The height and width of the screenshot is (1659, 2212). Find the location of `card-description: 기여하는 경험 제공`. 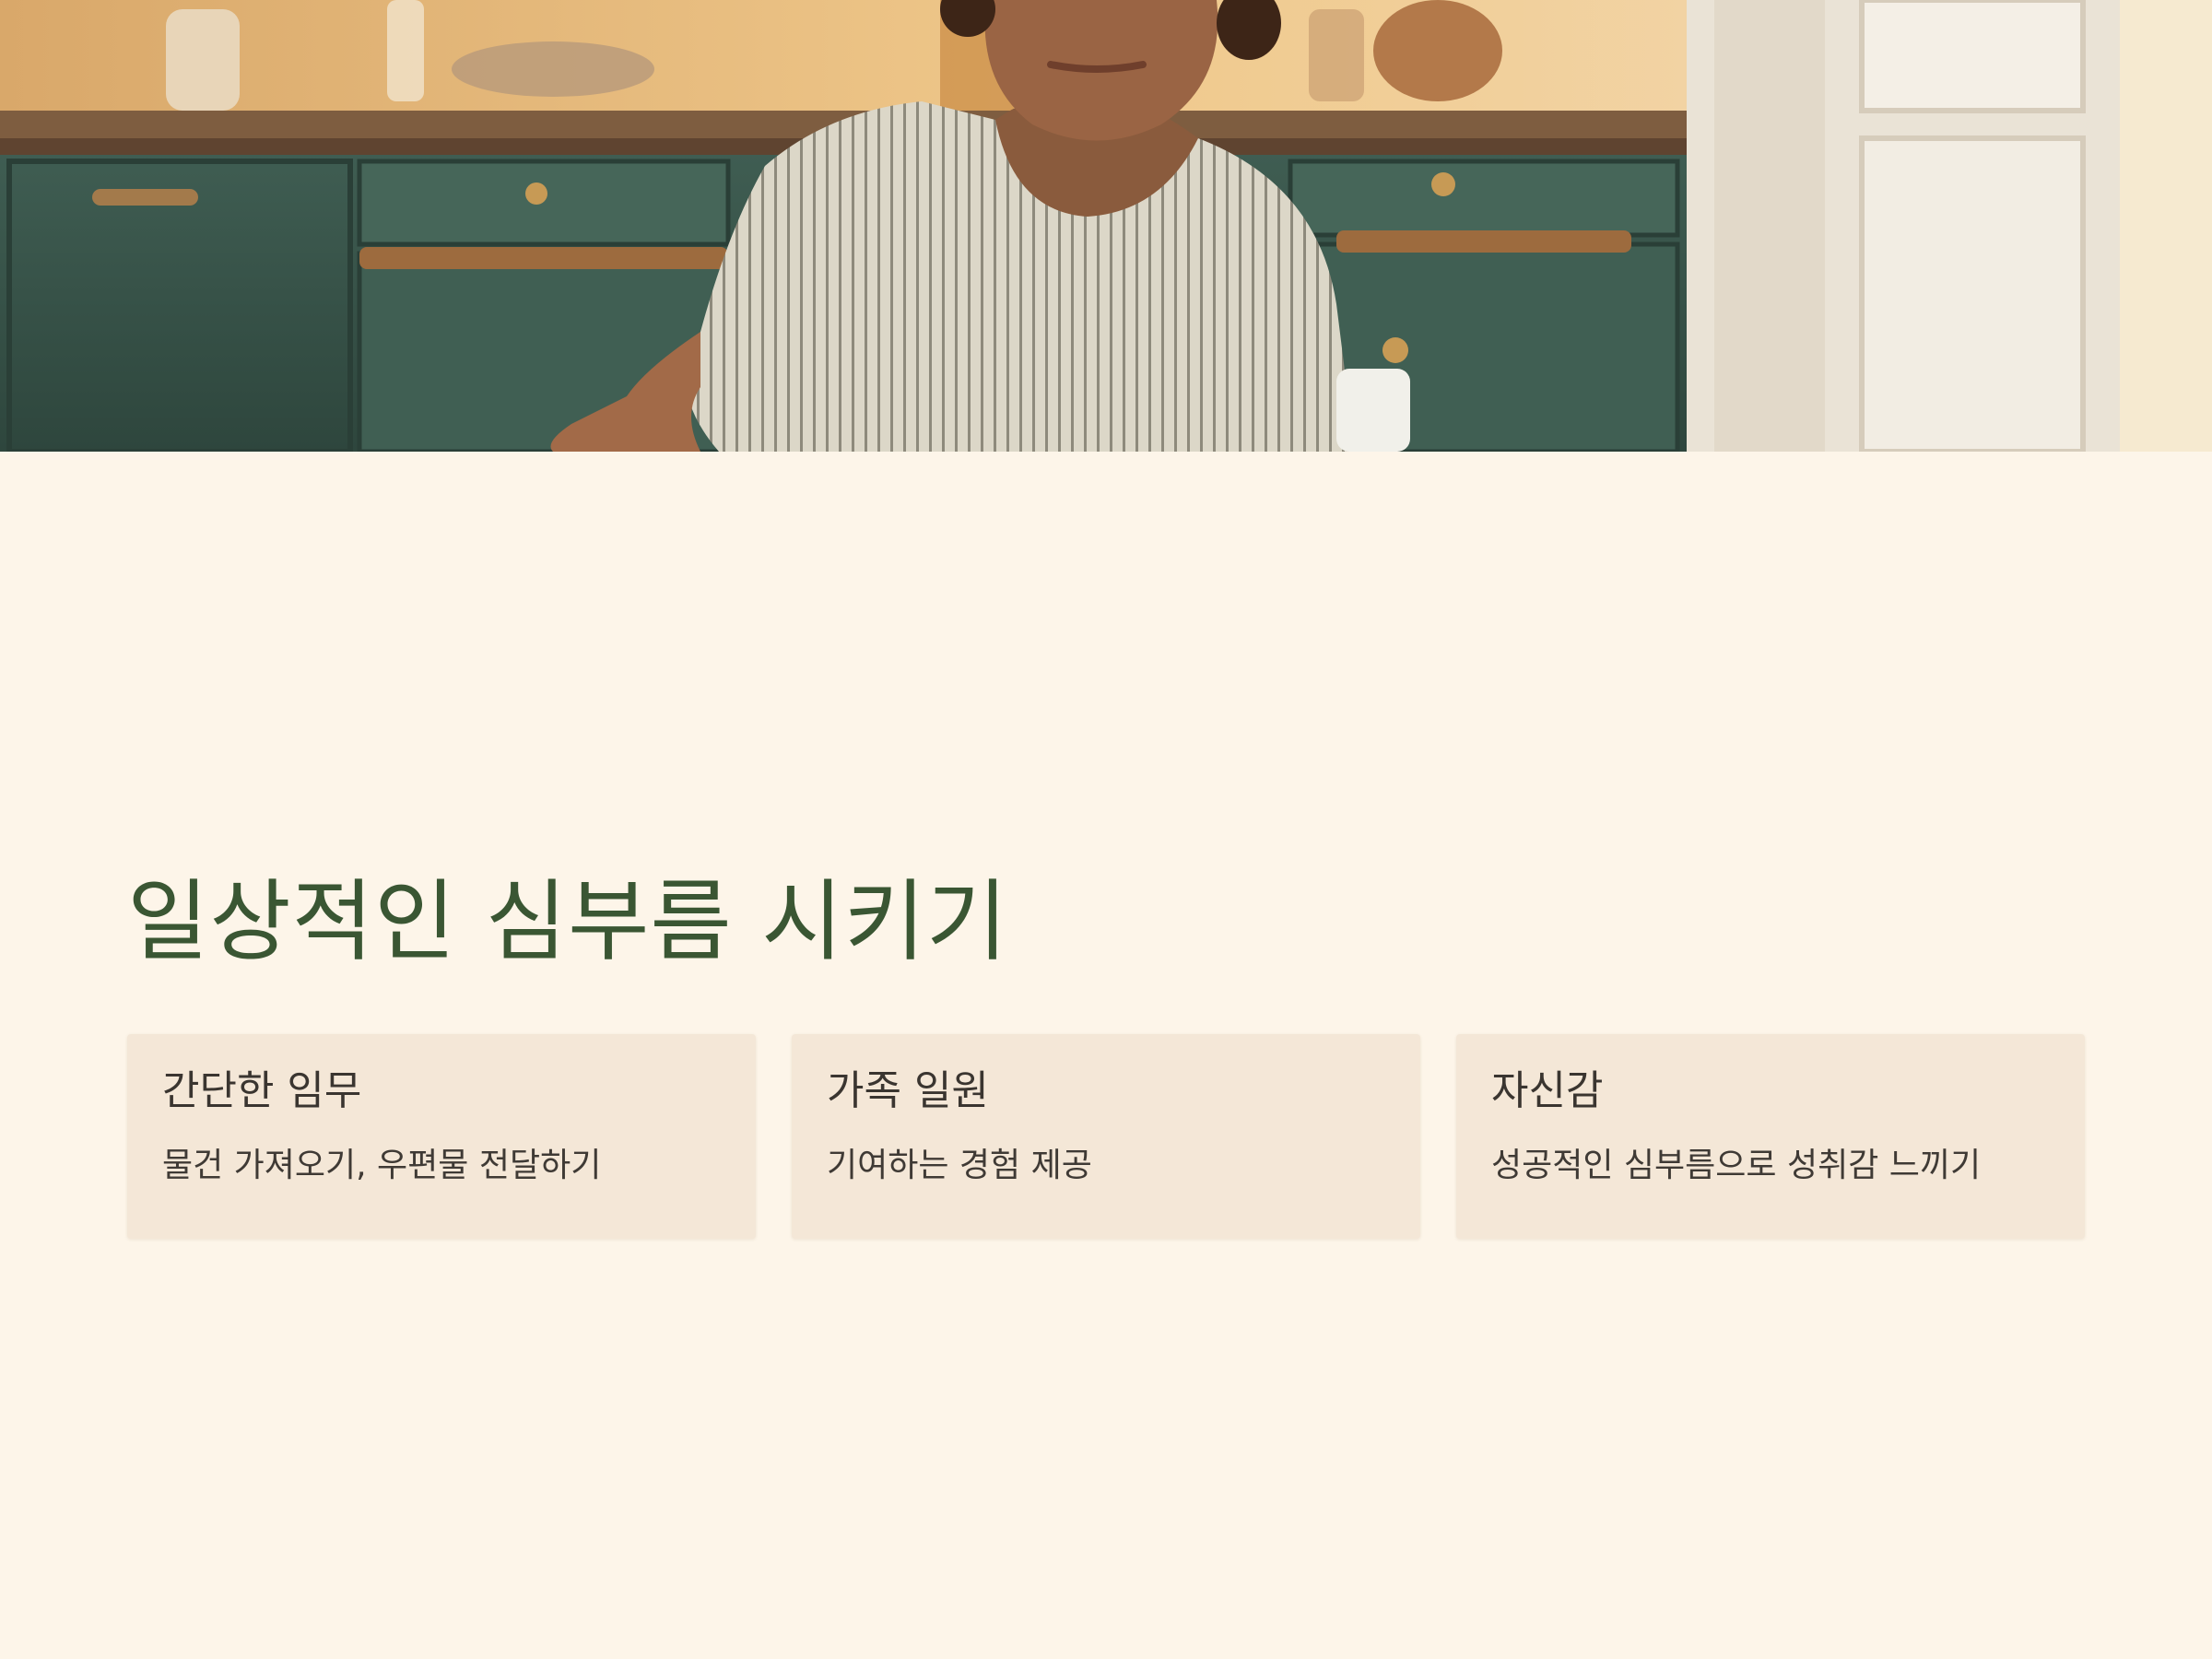

card-description: 기여하는 경험 제공 is located at coordinates (959, 1165).